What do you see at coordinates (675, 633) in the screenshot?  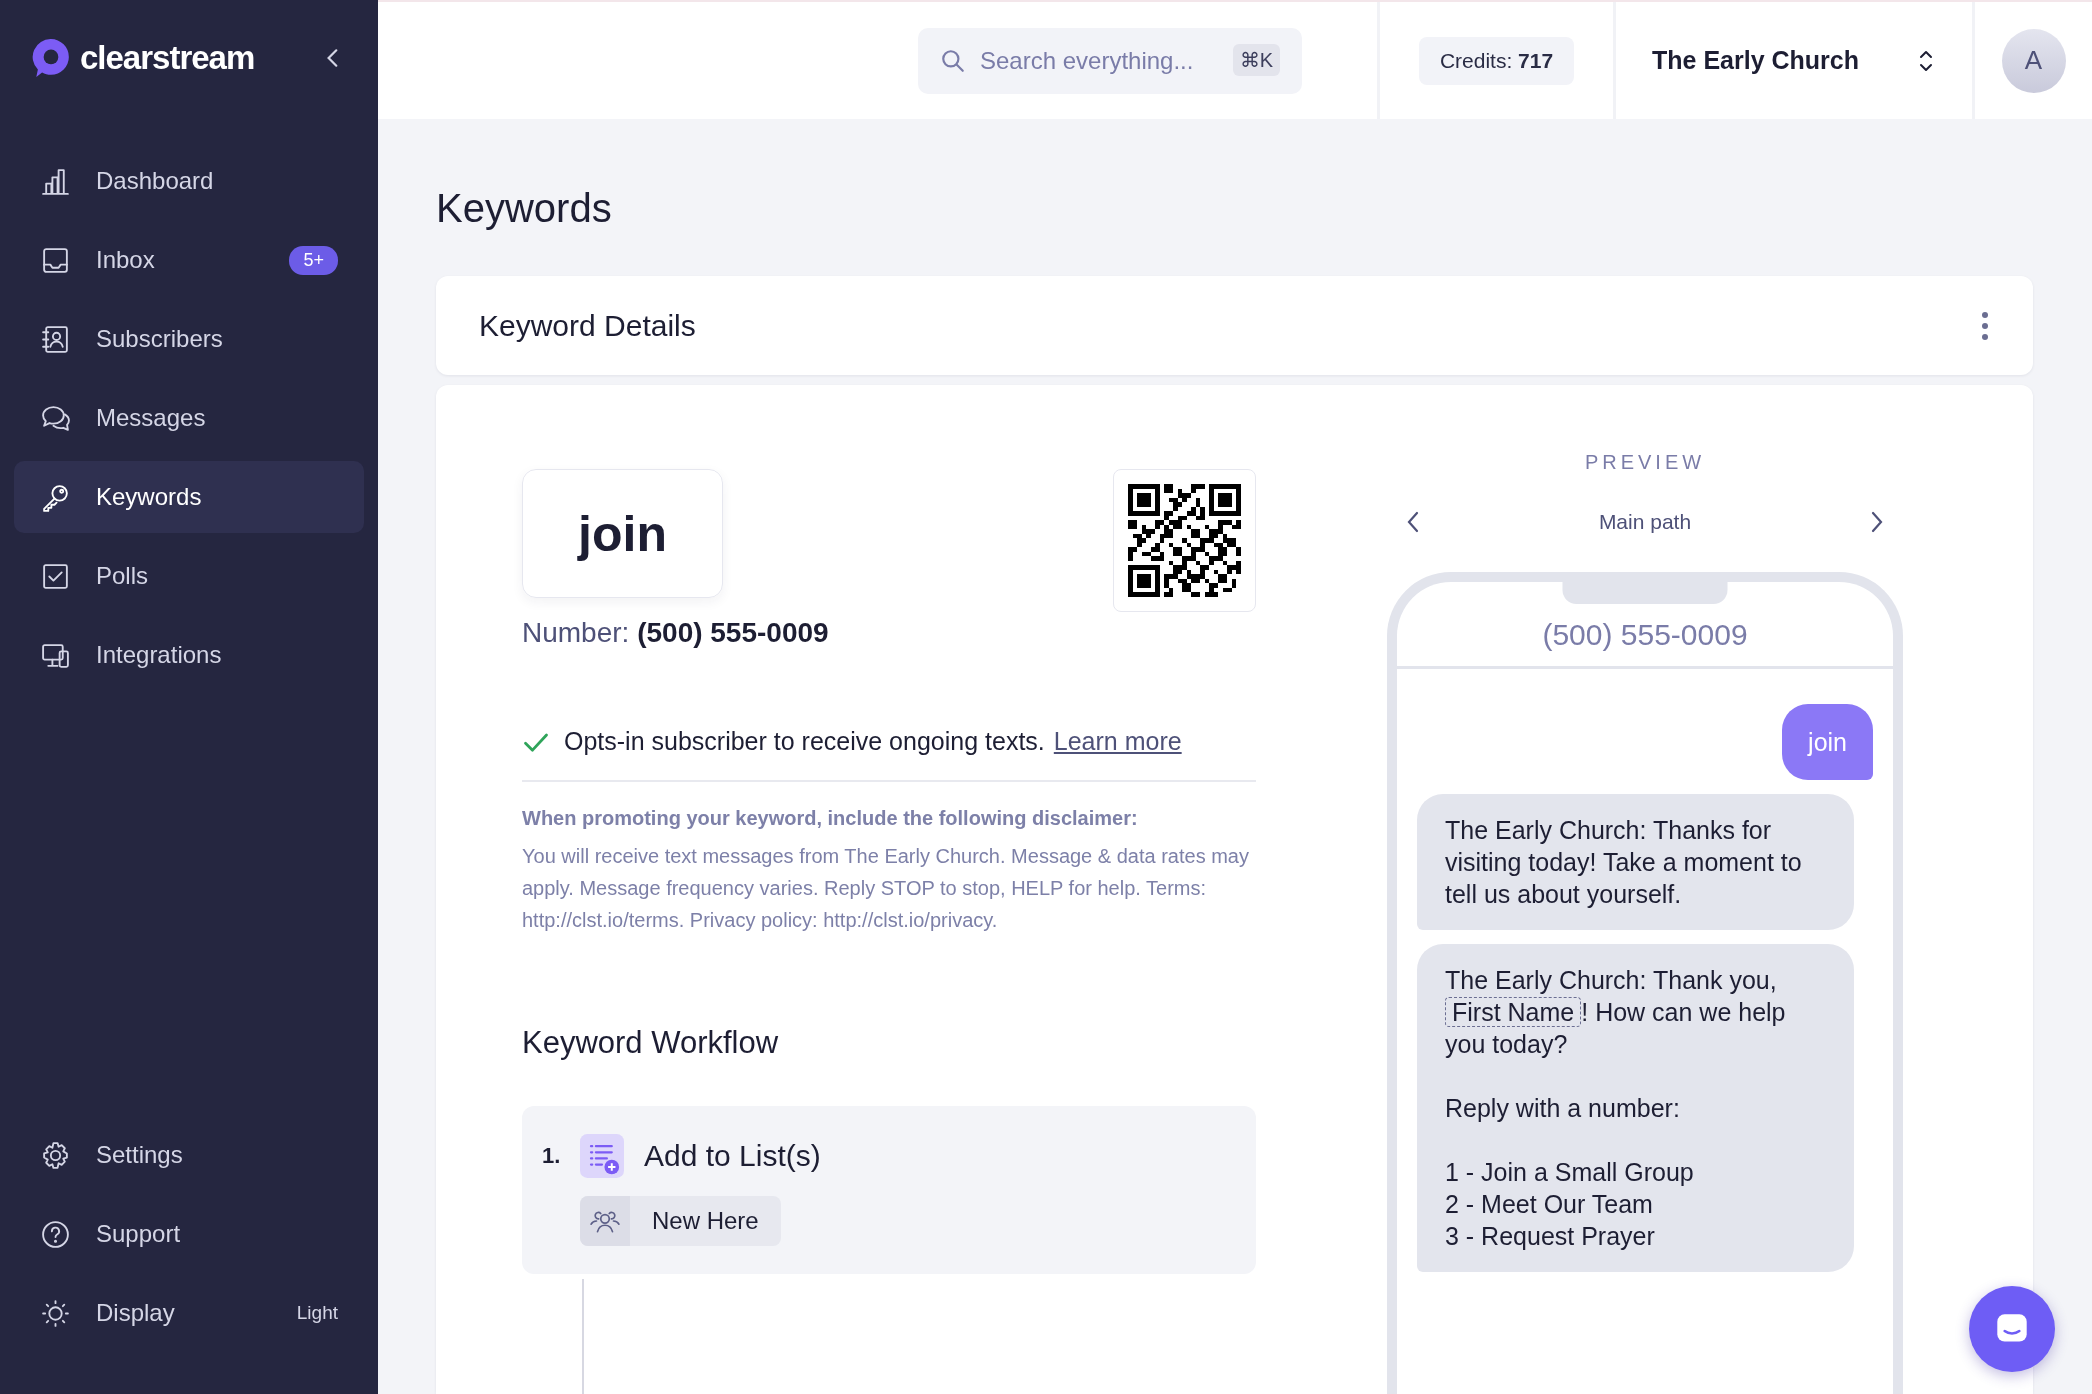 I see `keyword-number: Number: (500) 555-0009` at bounding box center [675, 633].